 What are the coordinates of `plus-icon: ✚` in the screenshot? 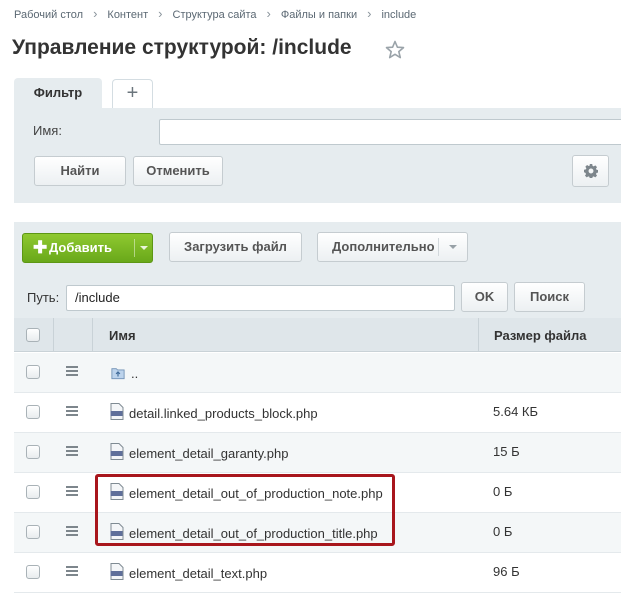 It's located at (40, 247).